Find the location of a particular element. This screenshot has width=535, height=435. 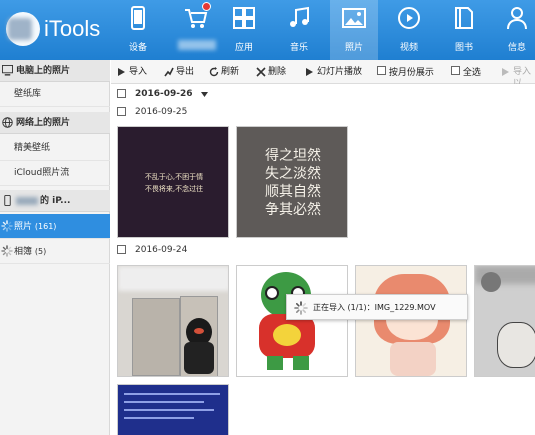

meme-face-shape is located at coordinates (516, 345).